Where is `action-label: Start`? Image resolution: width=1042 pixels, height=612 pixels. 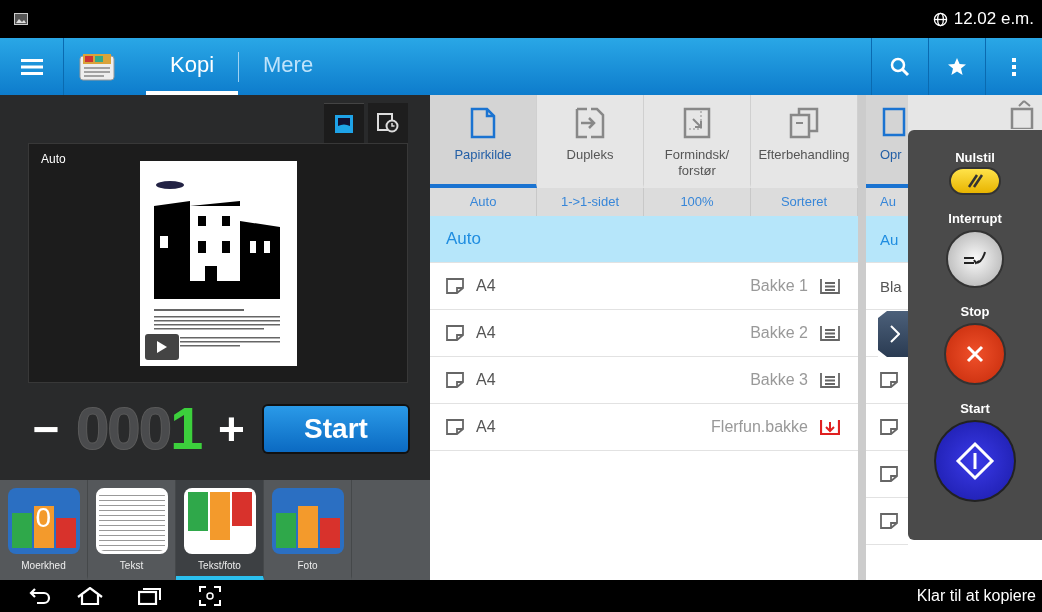
action-label: Start is located at coordinates (975, 408).